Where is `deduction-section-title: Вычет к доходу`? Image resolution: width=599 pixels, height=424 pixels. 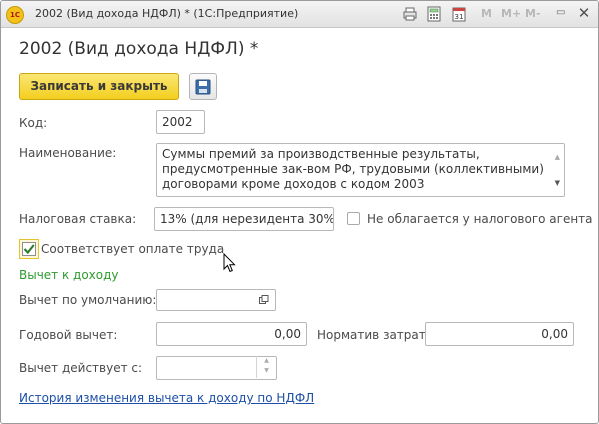 deduction-section-title: Вычет к доходу is located at coordinates (69, 275).